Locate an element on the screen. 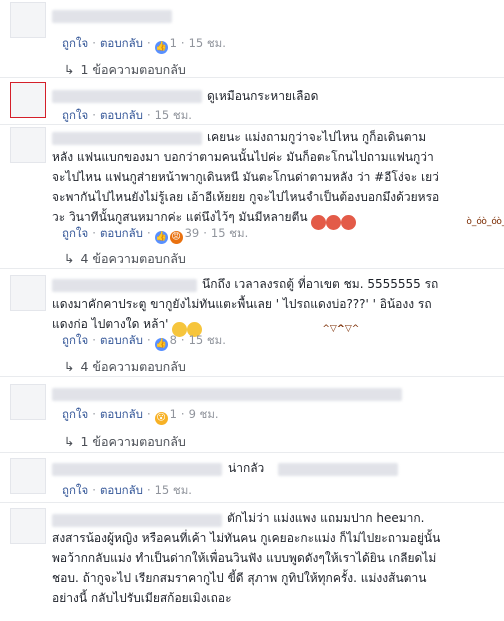  comment-actions: ถูกใจ · ตอบกลับ · 😮 1 · 9 ชม. is located at coordinates (140, 415).